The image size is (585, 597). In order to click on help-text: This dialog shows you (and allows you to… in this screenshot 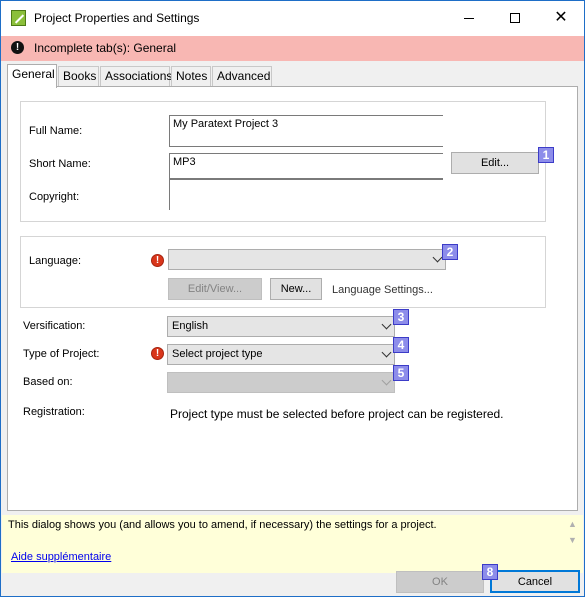, I will do `click(222, 525)`.